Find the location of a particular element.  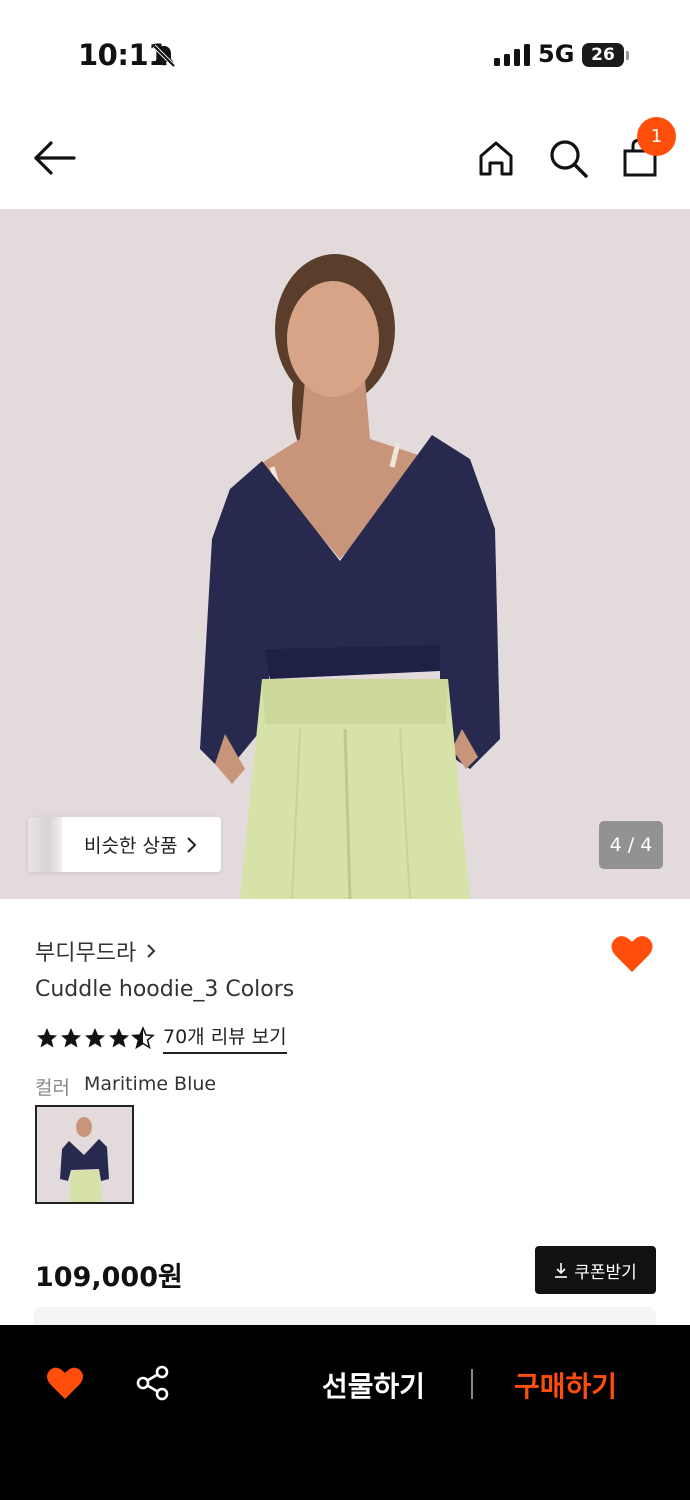

back-arrow-icon is located at coordinates (55, 158).